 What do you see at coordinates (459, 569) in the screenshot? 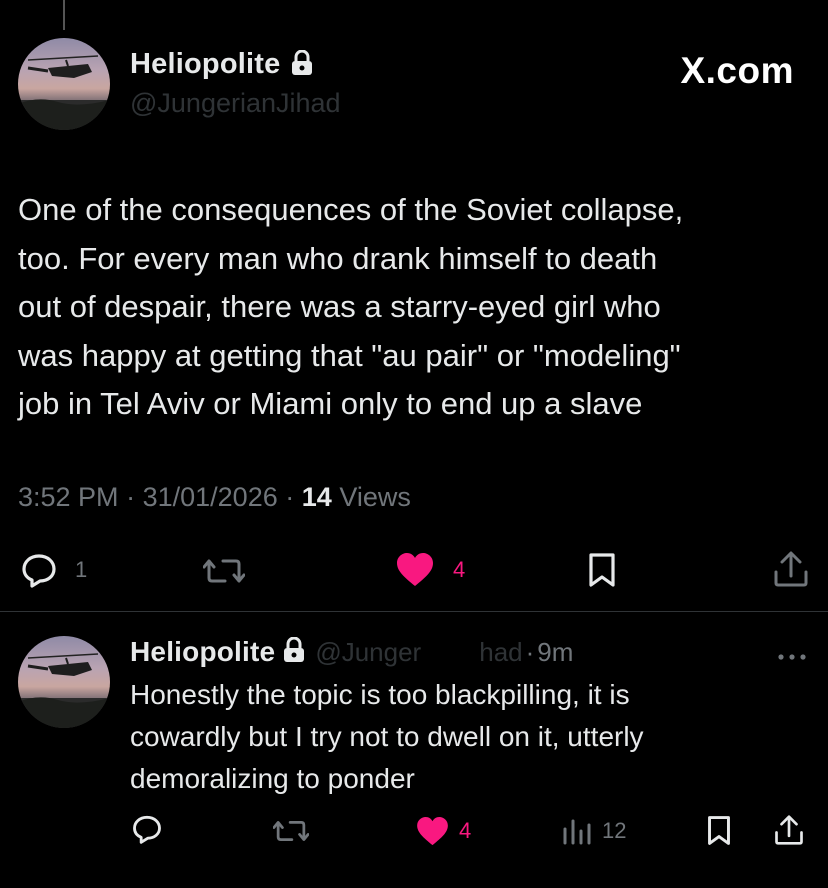
I see `like-count: 4` at bounding box center [459, 569].